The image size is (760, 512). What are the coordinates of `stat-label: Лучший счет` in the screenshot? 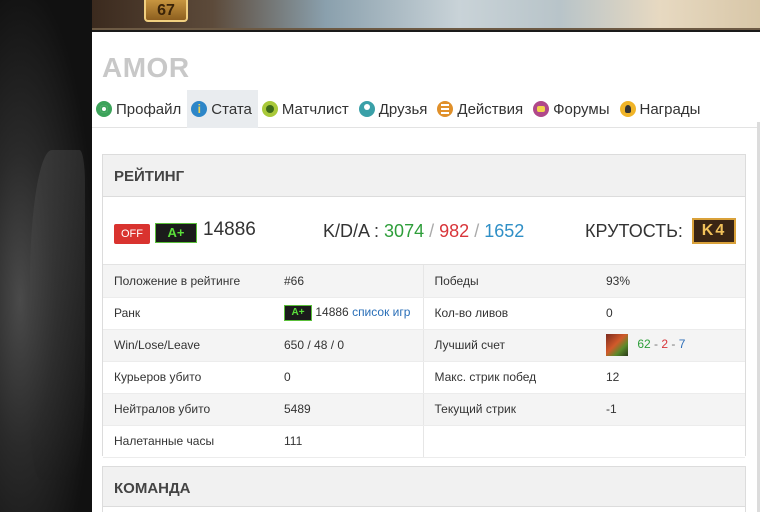 It's located at (508, 345).